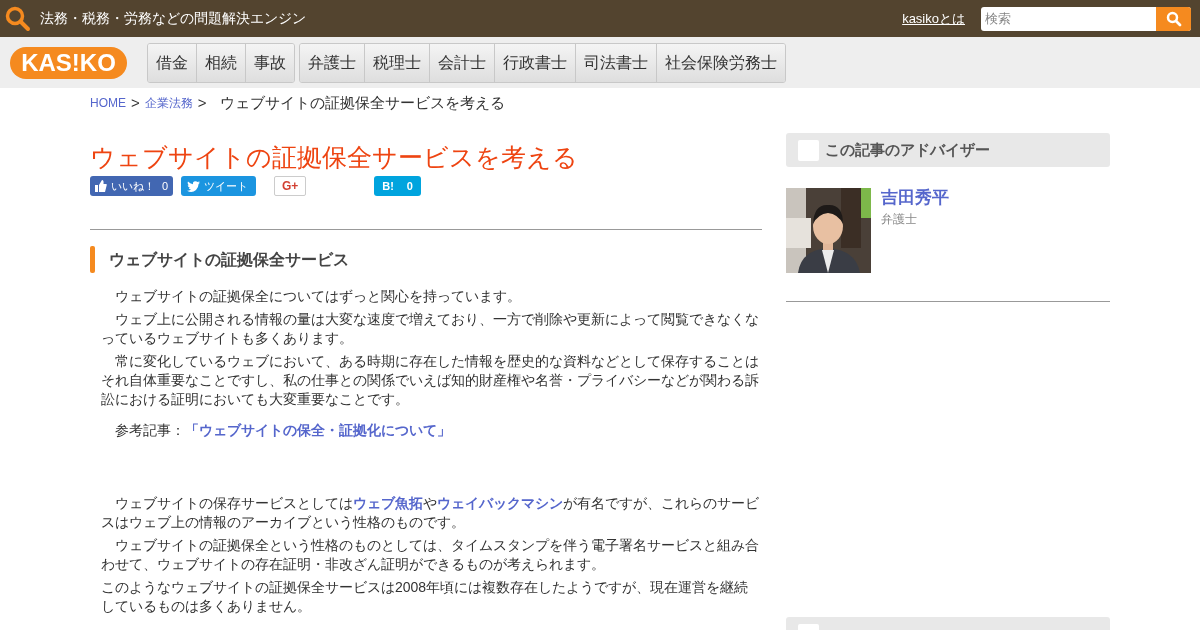 The image size is (1200, 630). I want to click on about-link: kasikoとは, so click(933, 18).